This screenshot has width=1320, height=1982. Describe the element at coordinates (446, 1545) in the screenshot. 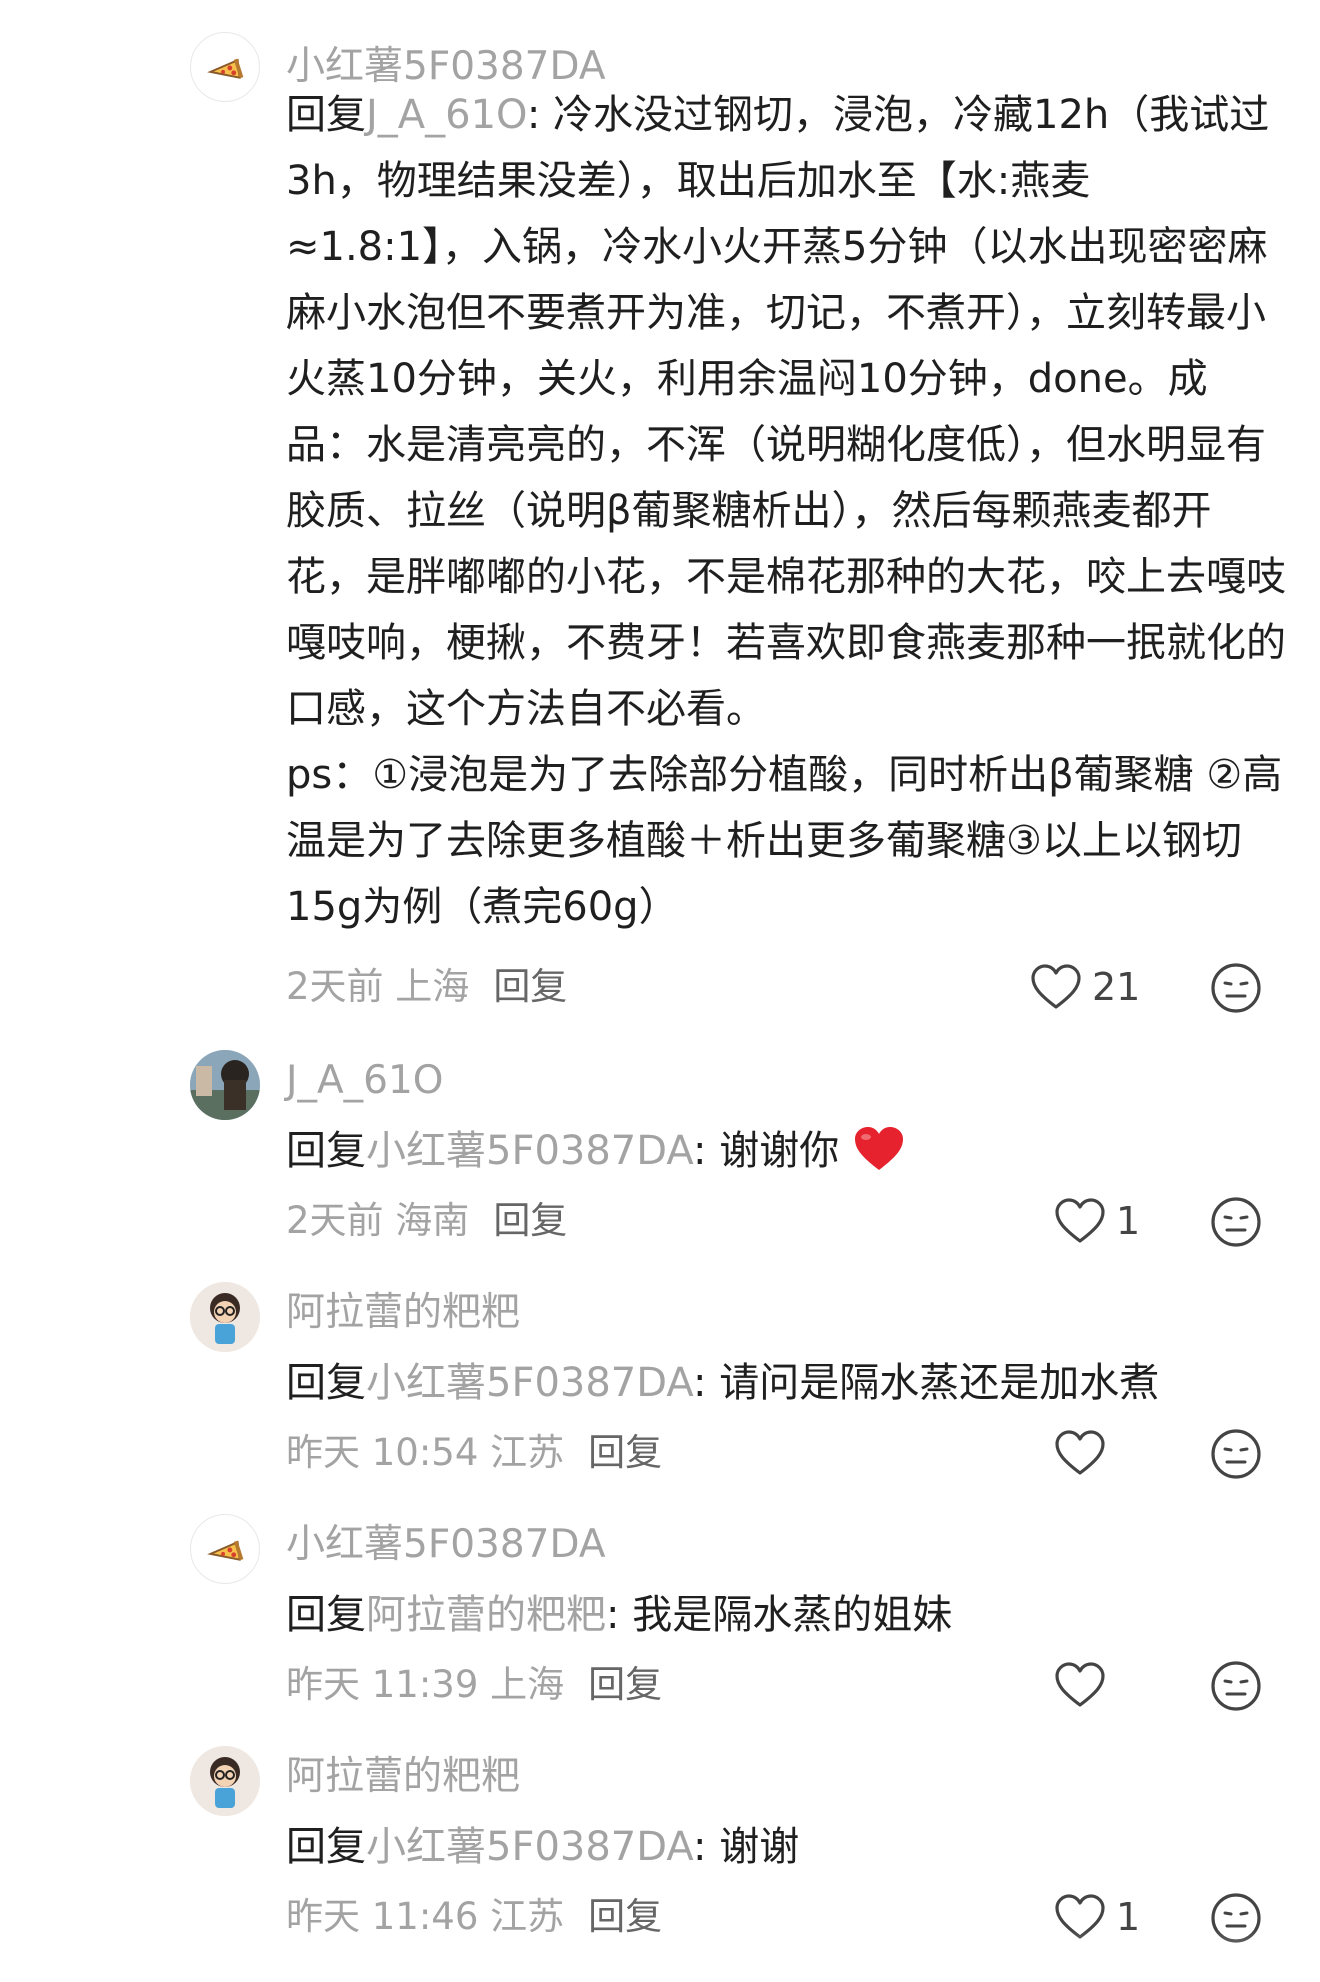

I see `comment-username: 小红薯5F0387DA` at that location.